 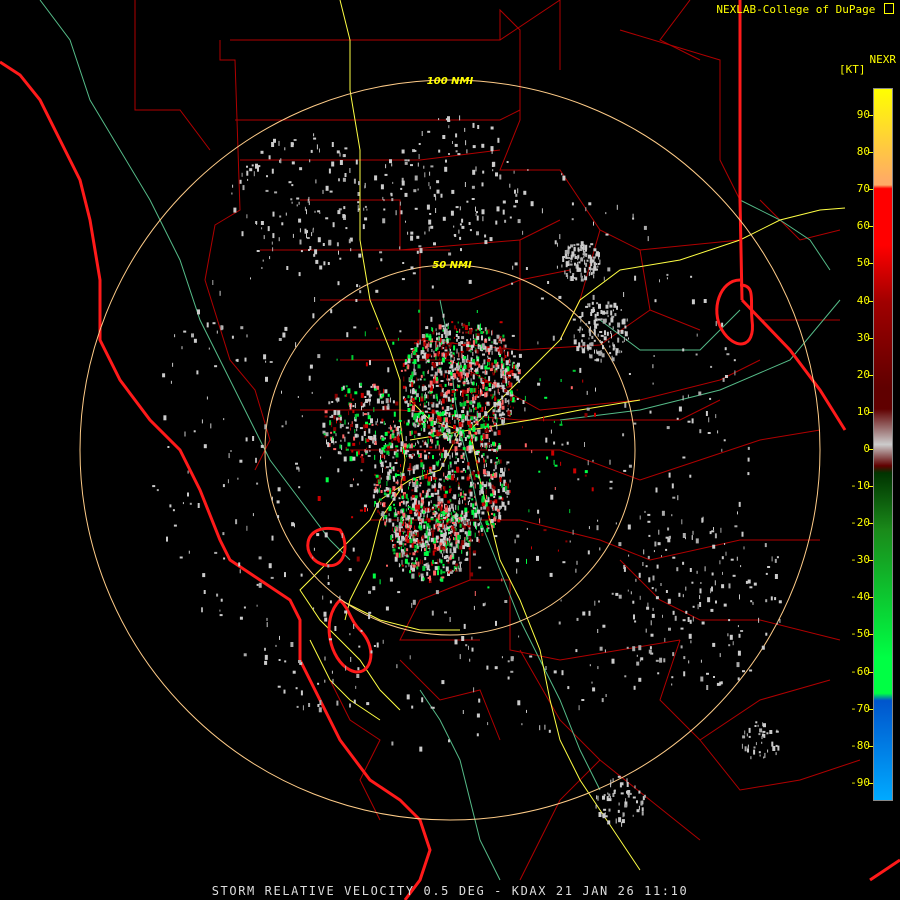 What do you see at coordinates (452, 265) in the screenshot?
I see `ring-label-50: 50 NMI` at bounding box center [452, 265].